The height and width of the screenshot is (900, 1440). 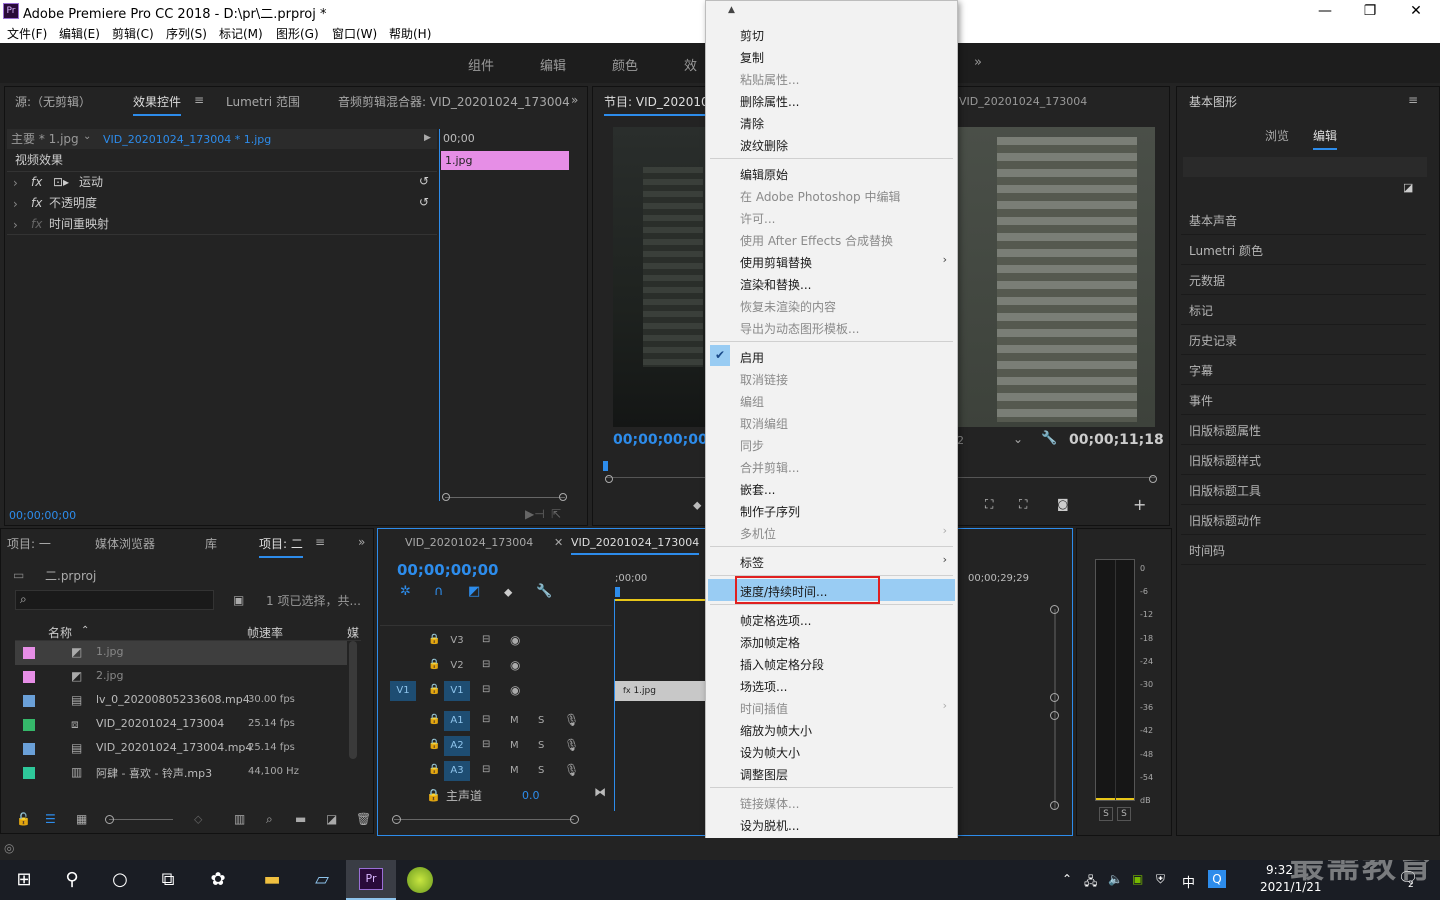 What do you see at coordinates (457, 771) in the screenshot?
I see `track-target: A3` at bounding box center [457, 771].